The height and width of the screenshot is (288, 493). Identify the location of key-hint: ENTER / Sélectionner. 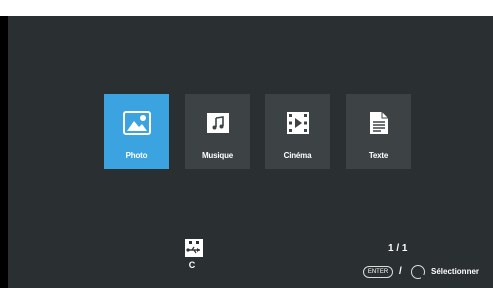
(425, 272).